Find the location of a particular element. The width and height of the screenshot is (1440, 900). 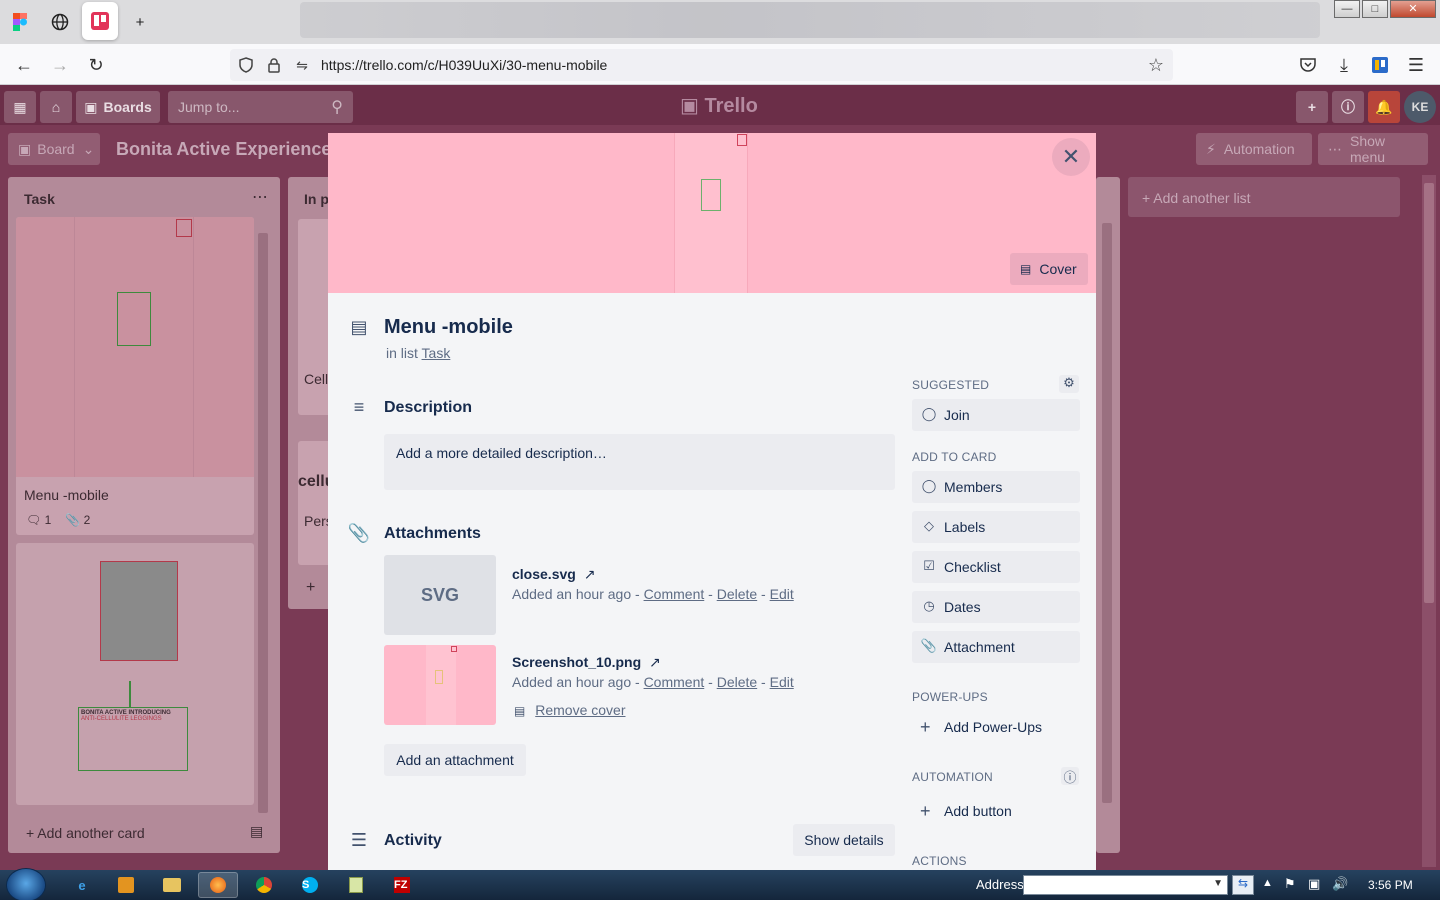

maximize-icon: □ is located at coordinates (1375, 9).